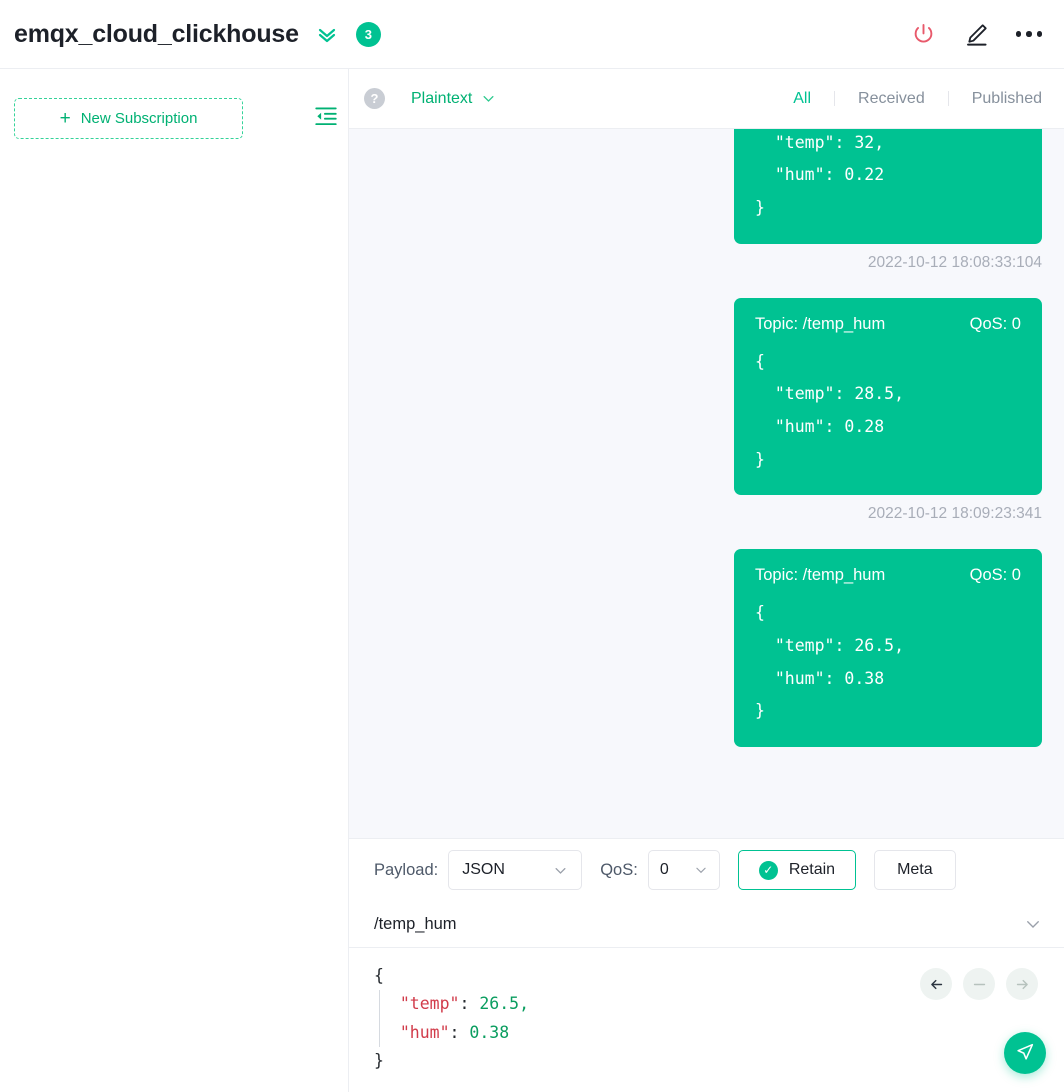  What do you see at coordinates (368, 34) in the screenshot?
I see `message-count-badge: 3` at bounding box center [368, 34].